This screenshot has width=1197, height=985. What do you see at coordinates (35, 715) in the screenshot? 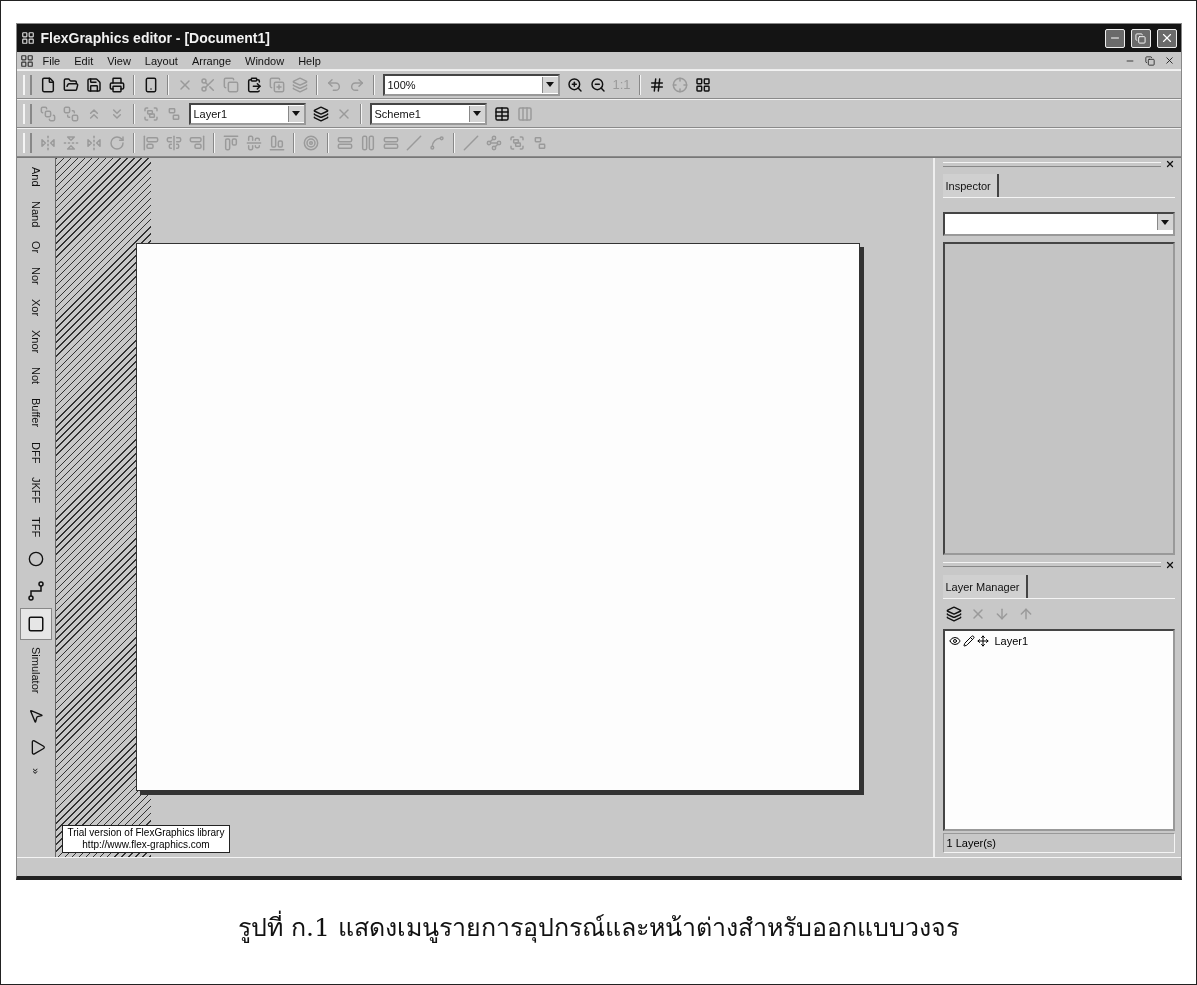
I see `pointer-icon` at bounding box center [35, 715].